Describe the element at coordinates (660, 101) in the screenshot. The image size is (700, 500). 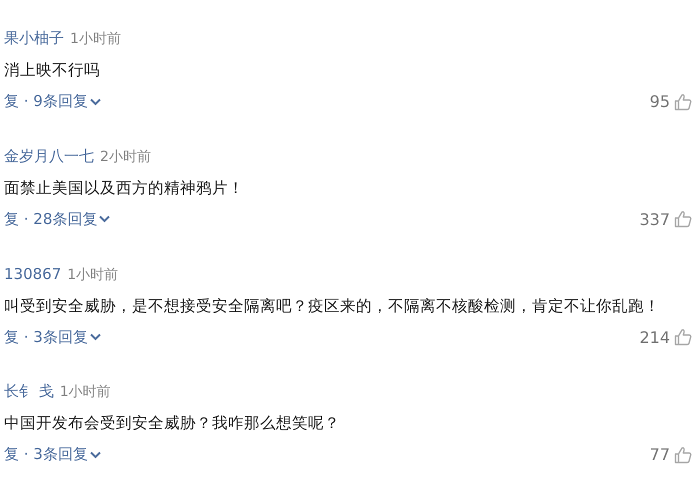
I see `like-count: 95` at that location.